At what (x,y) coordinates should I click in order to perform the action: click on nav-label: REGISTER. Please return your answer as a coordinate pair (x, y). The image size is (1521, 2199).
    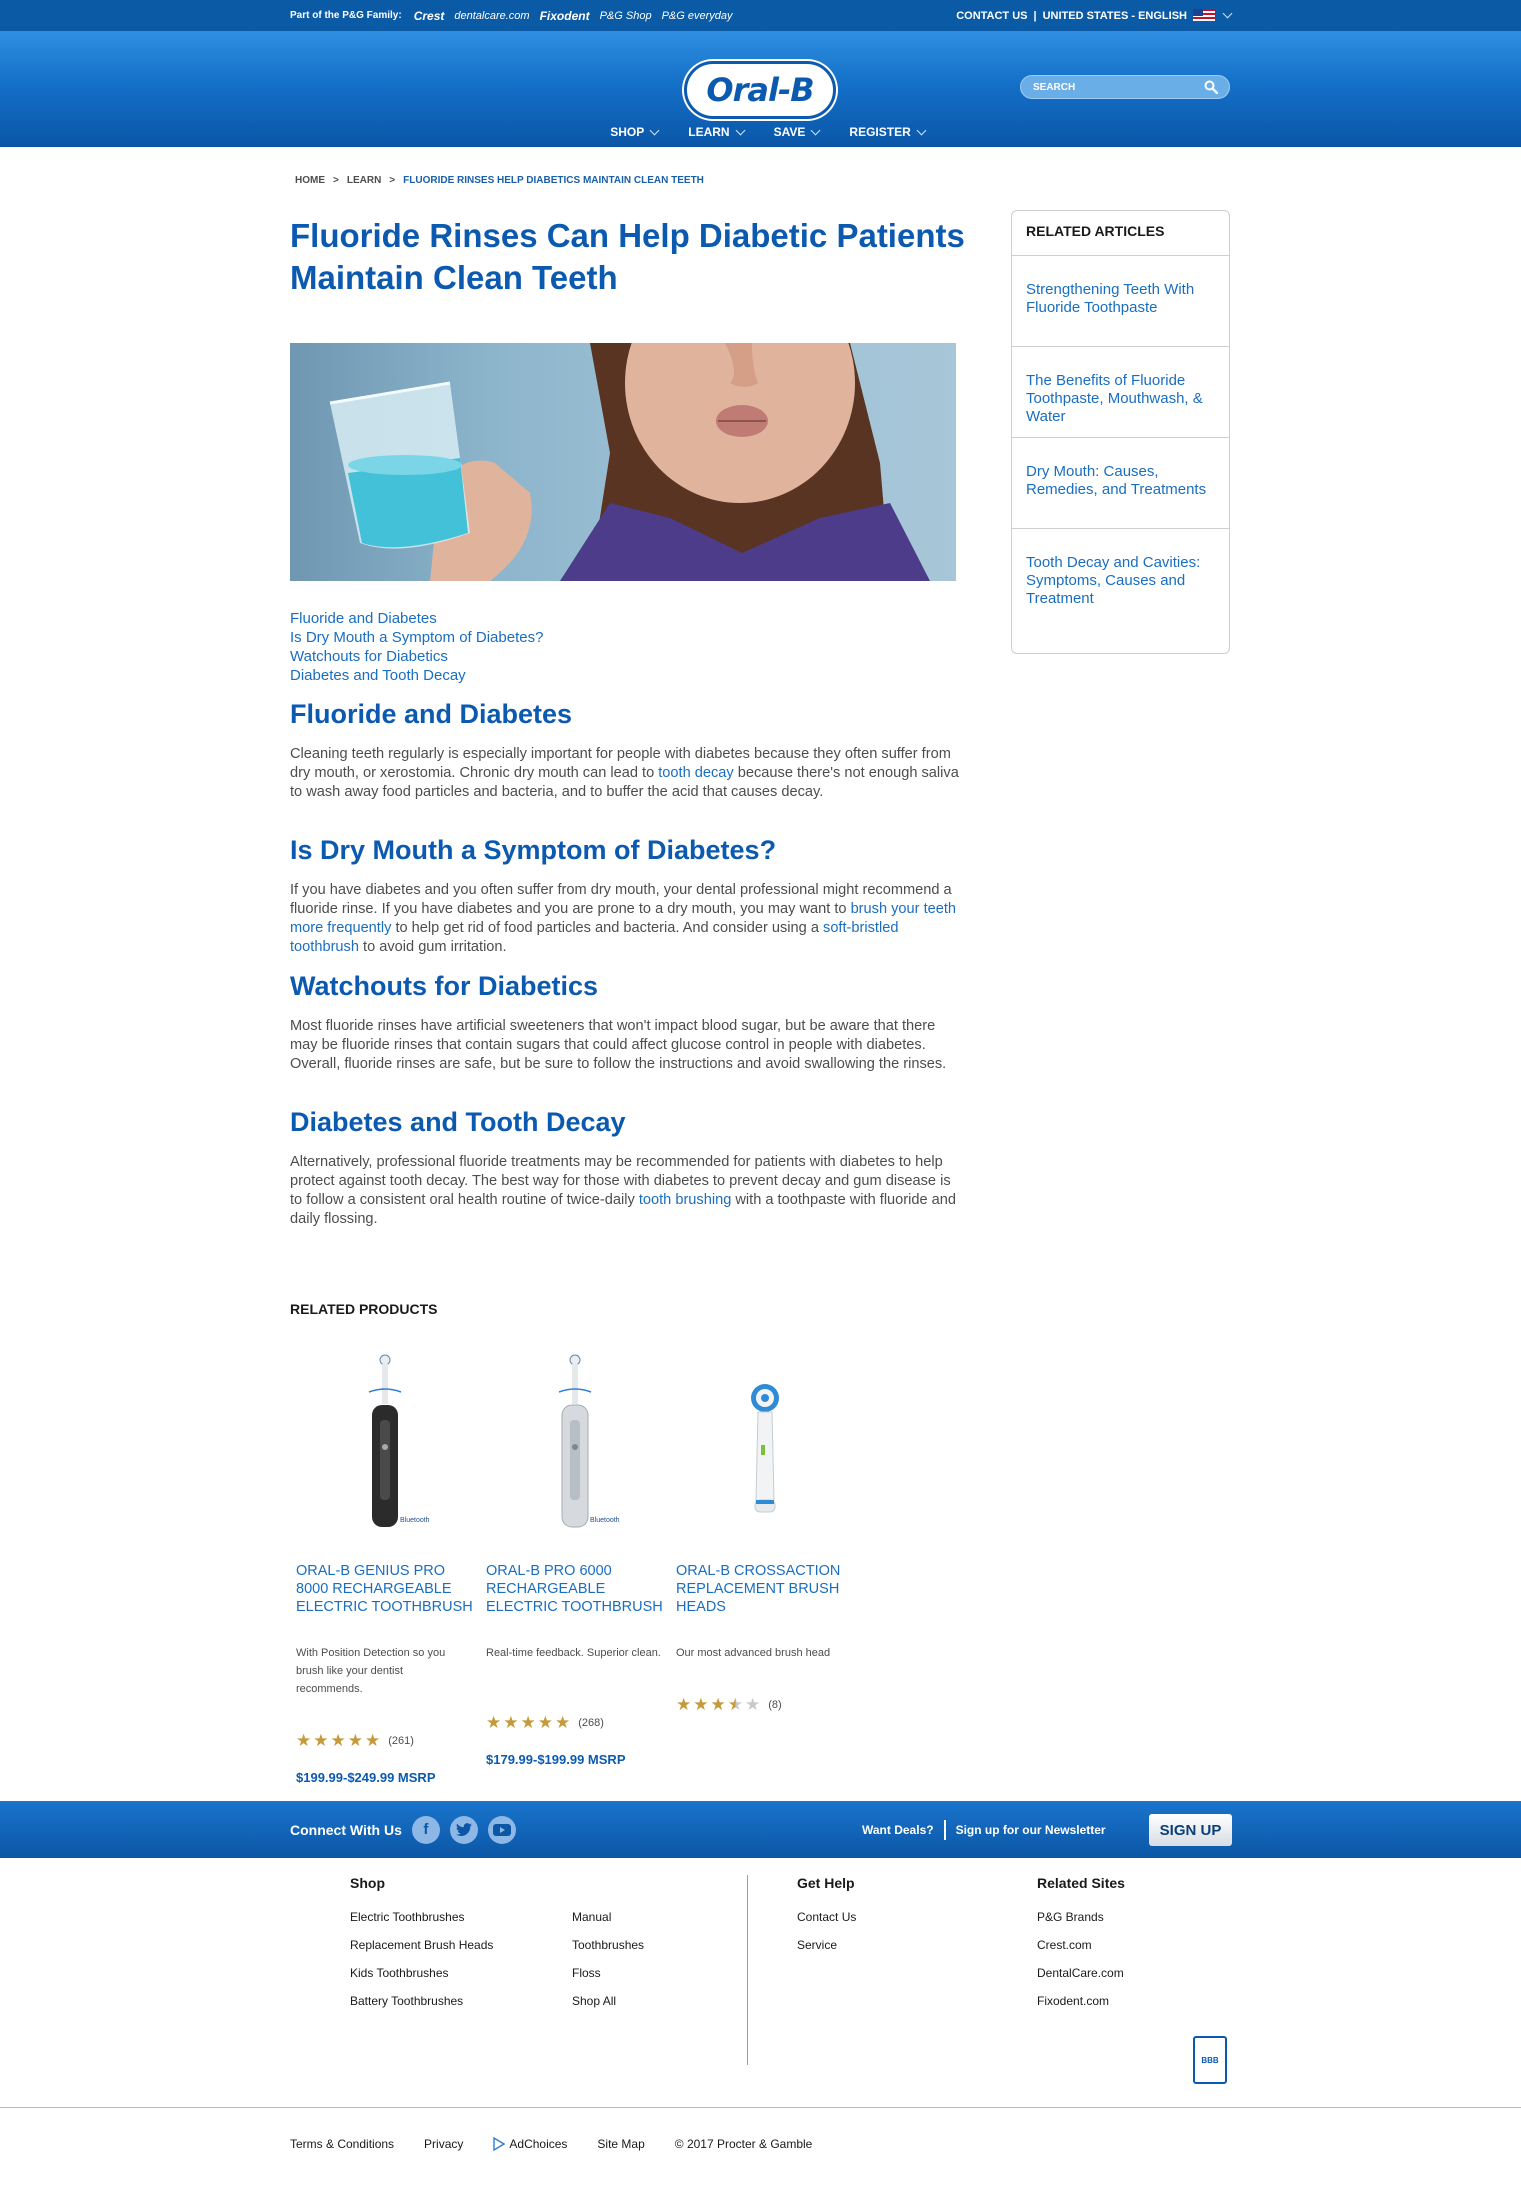
    Looking at the image, I should click on (880, 132).